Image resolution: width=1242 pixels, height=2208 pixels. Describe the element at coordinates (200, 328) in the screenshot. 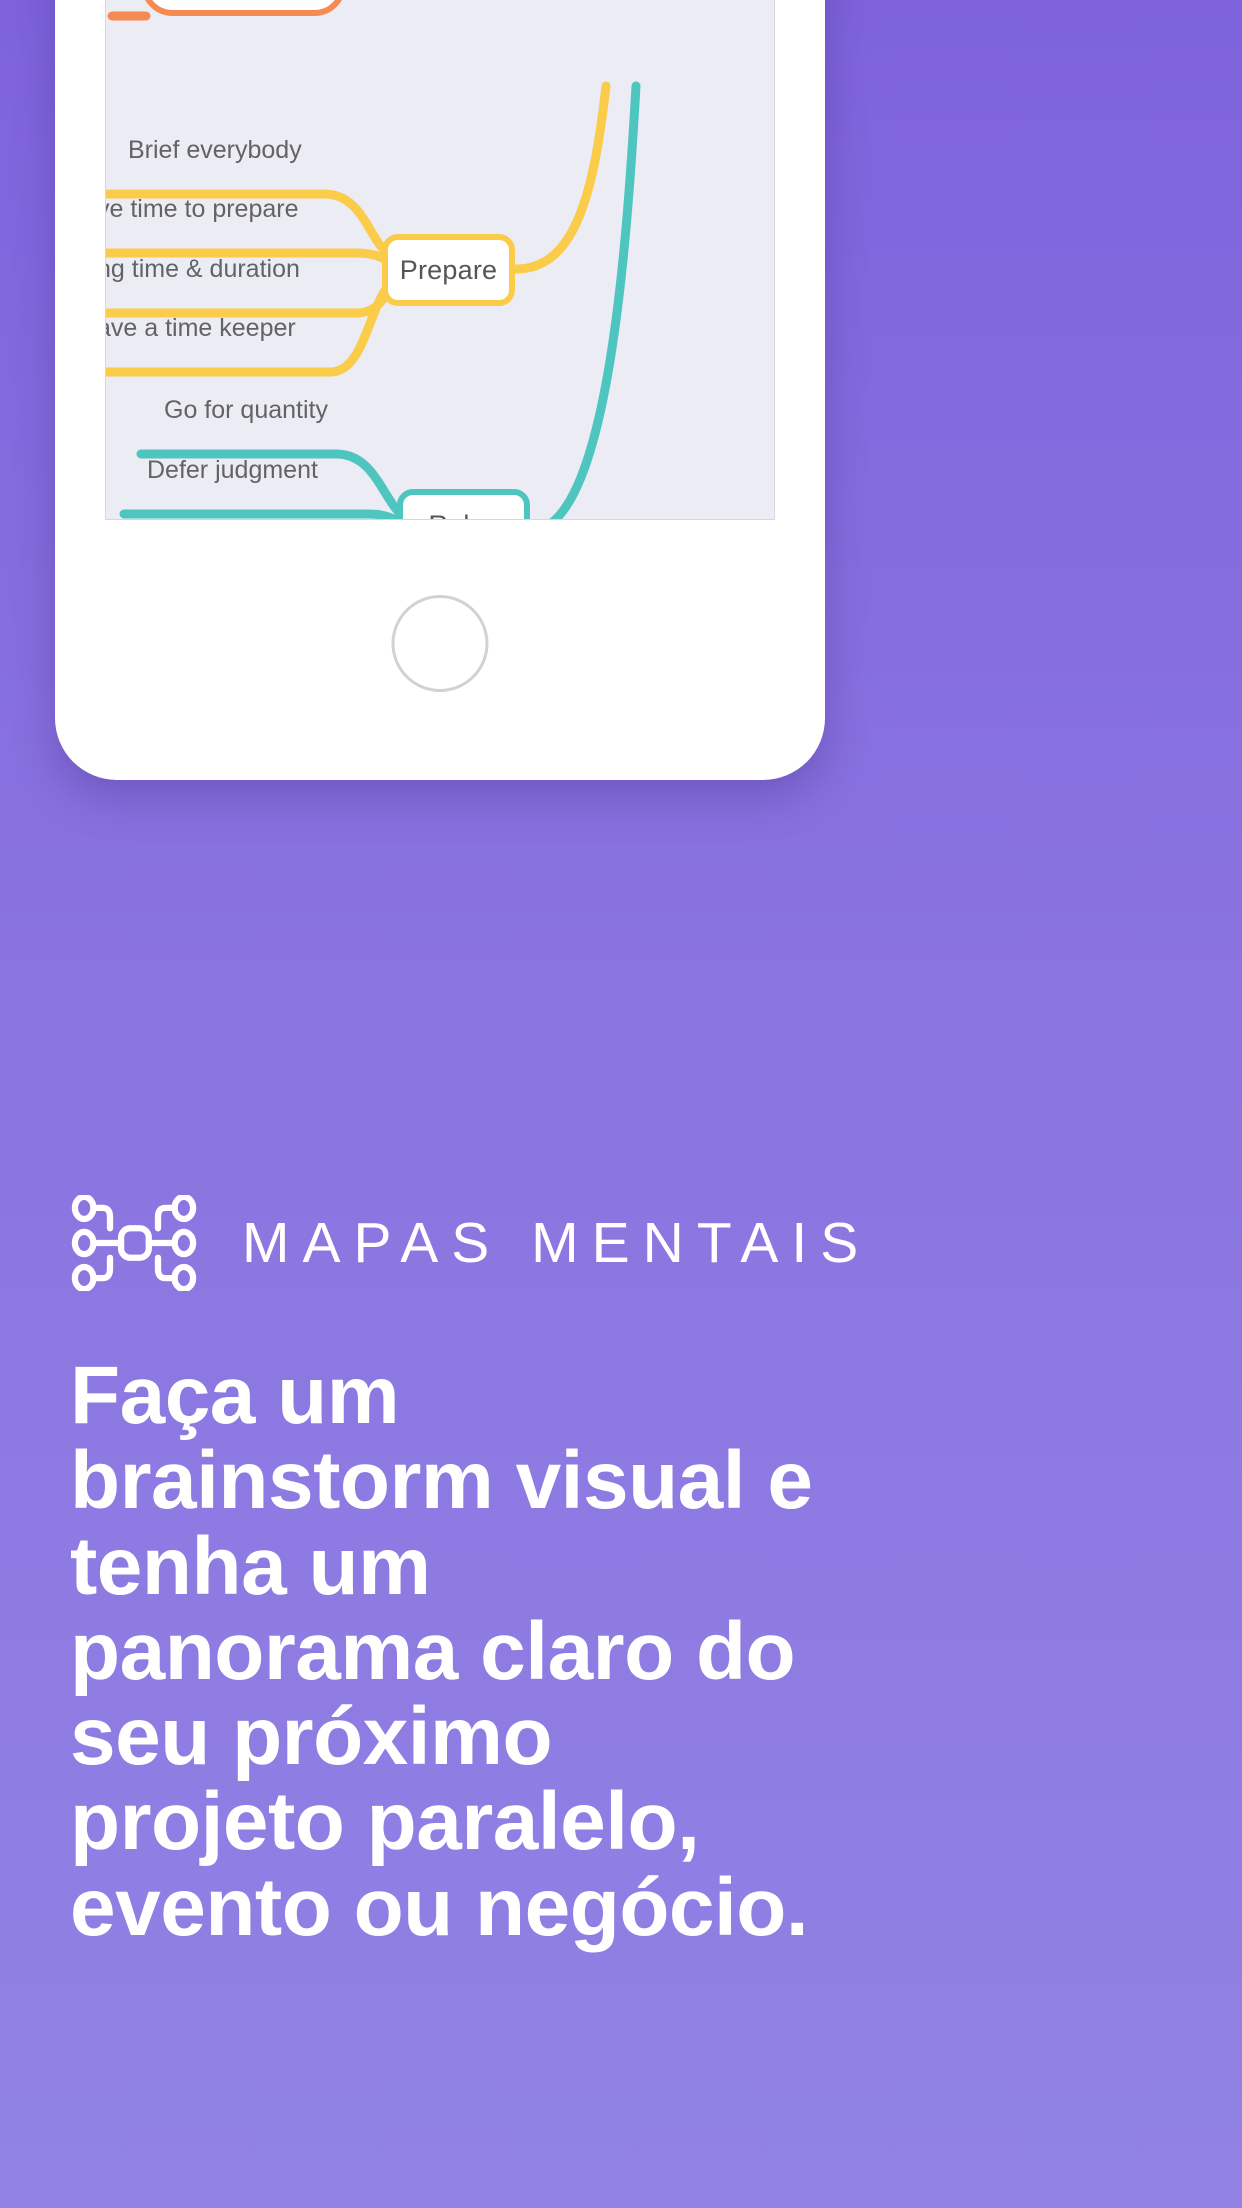

I see `leaf-label: ave a time keeper` at that location.